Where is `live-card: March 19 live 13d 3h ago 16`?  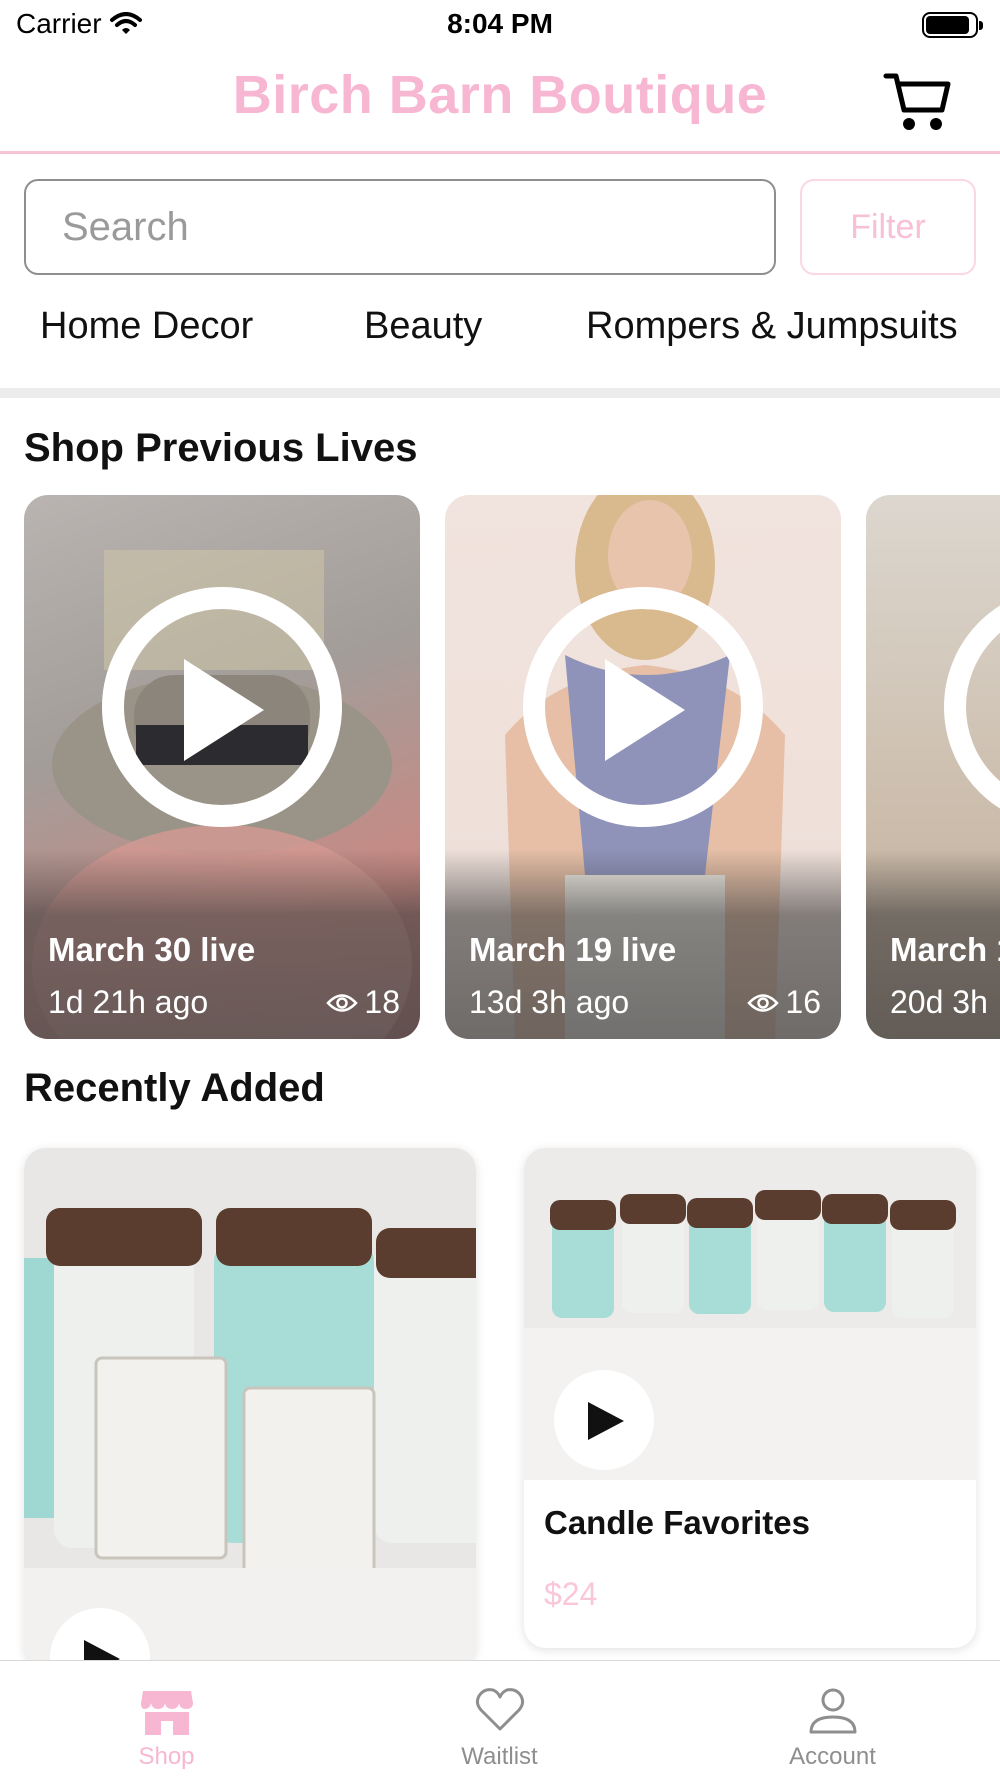
live-card: March 19 live 13d 3h ago 16 is located at coordinates (643, 767).